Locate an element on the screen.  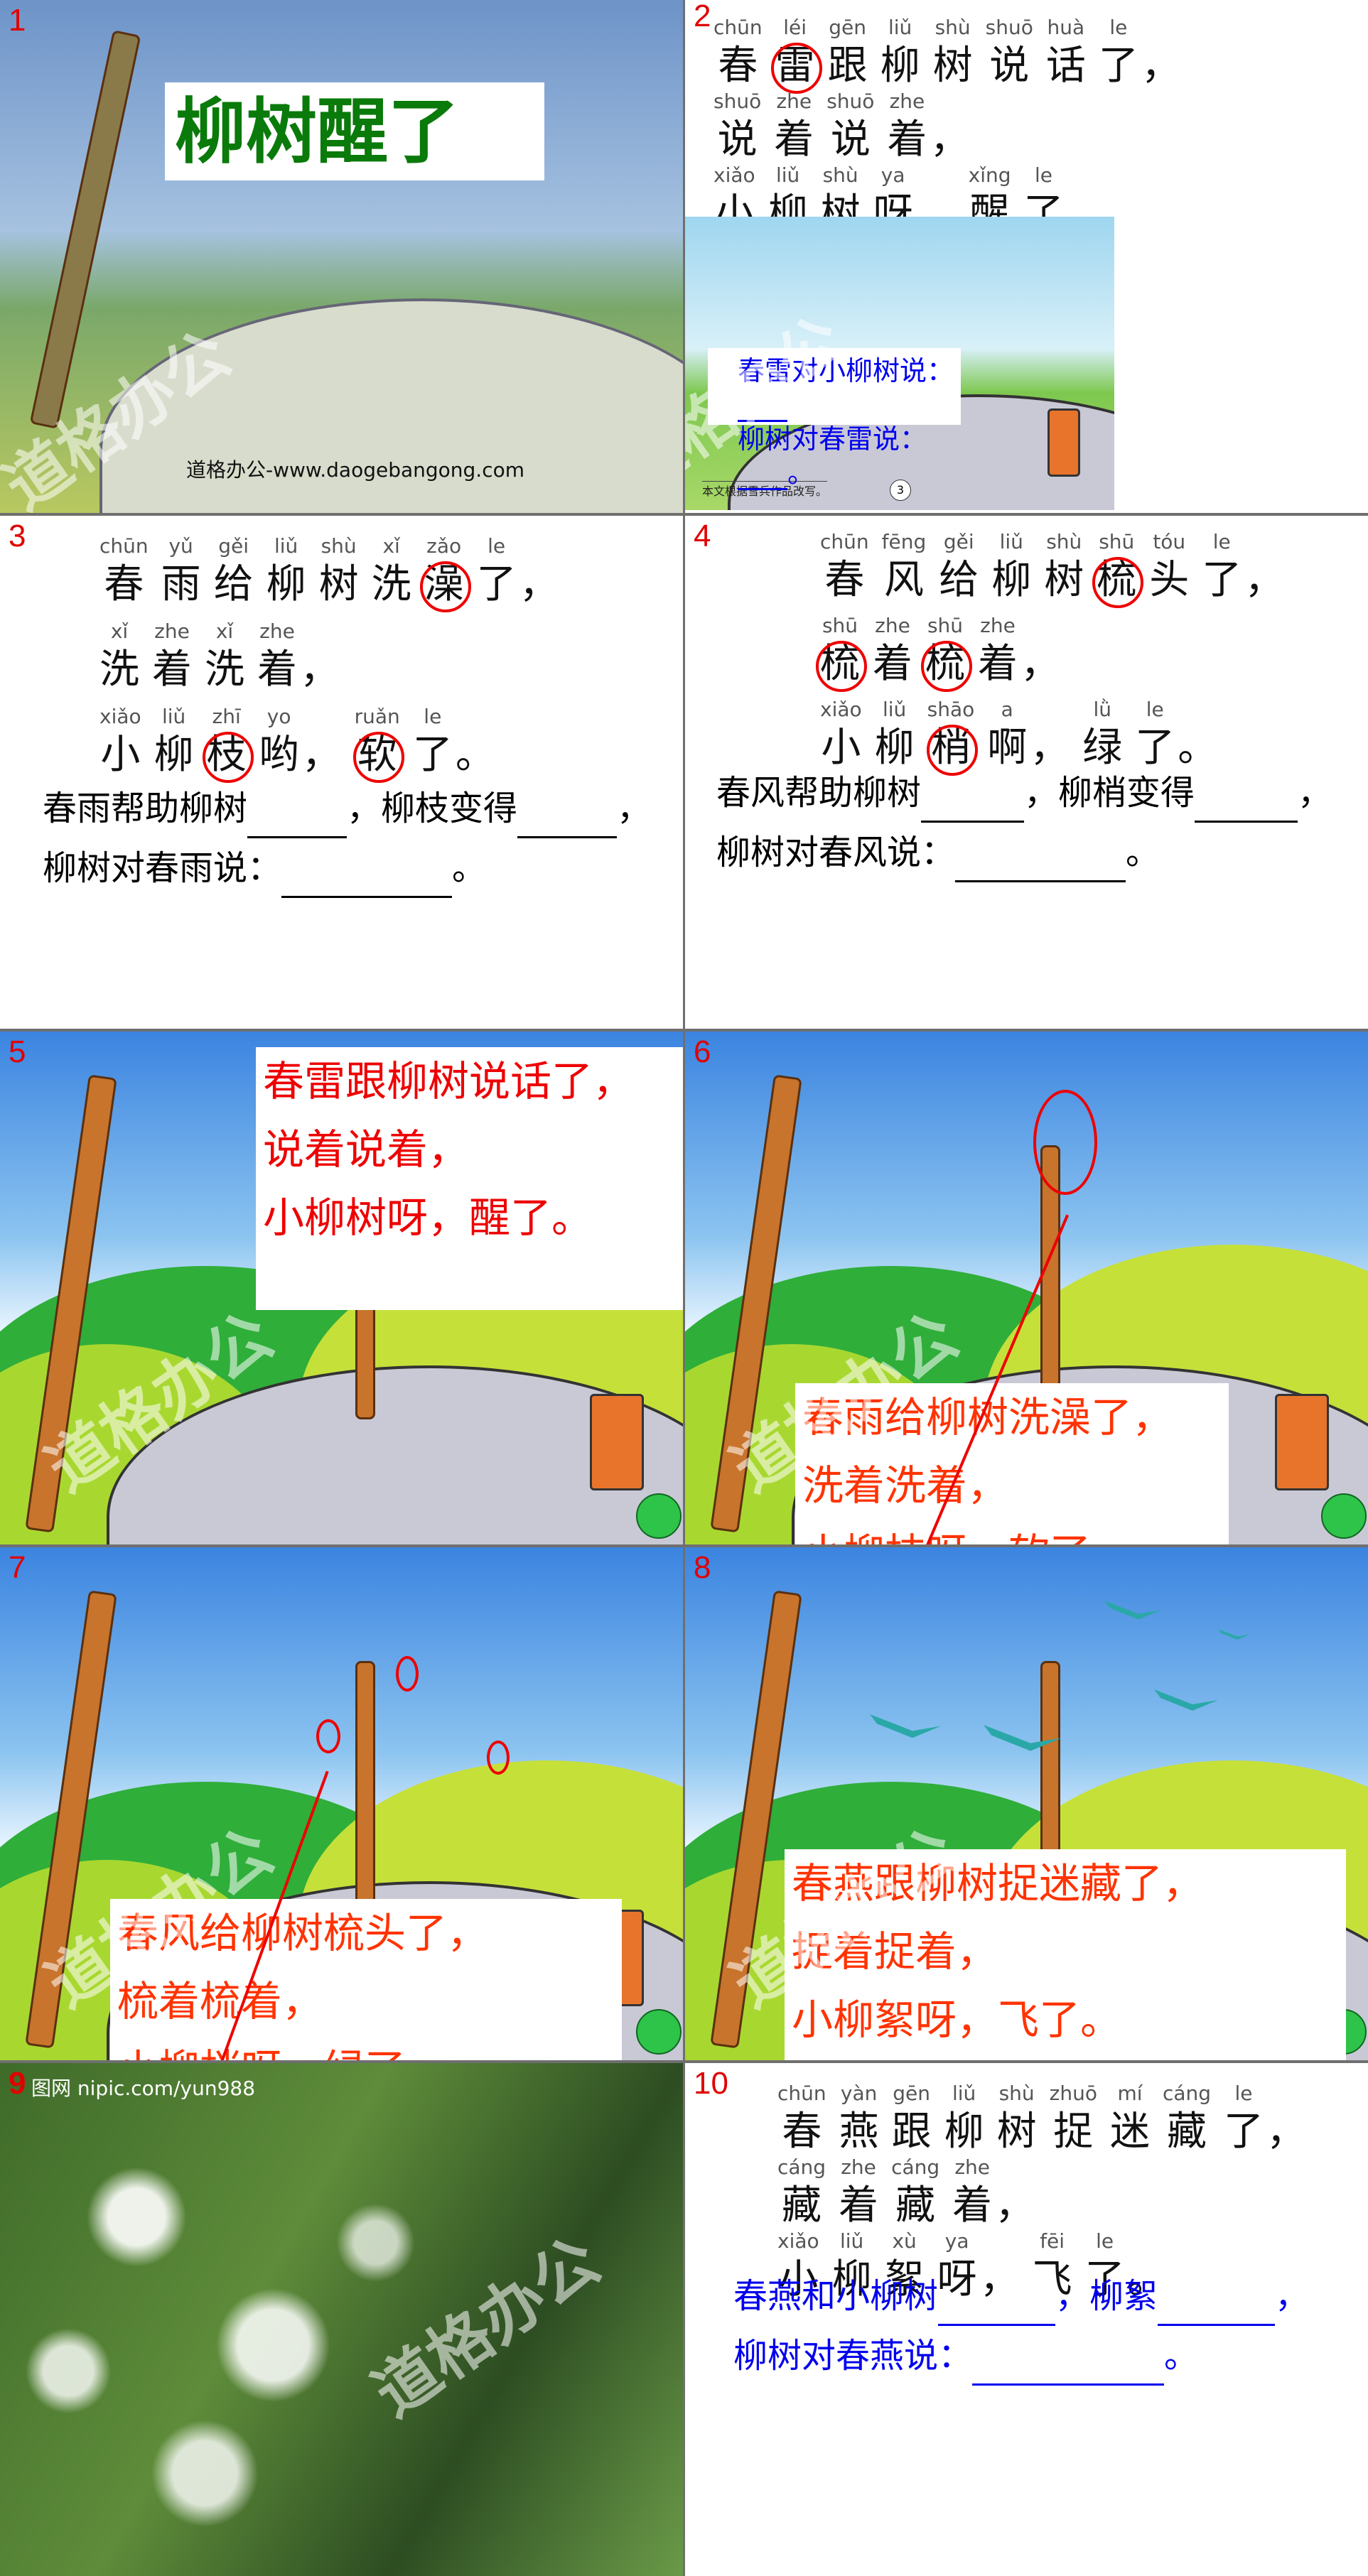
pinyin-line: xǐ 洗 zhe 着 xǐ 洗 zhe 着， is located at coordinates (225, 656).